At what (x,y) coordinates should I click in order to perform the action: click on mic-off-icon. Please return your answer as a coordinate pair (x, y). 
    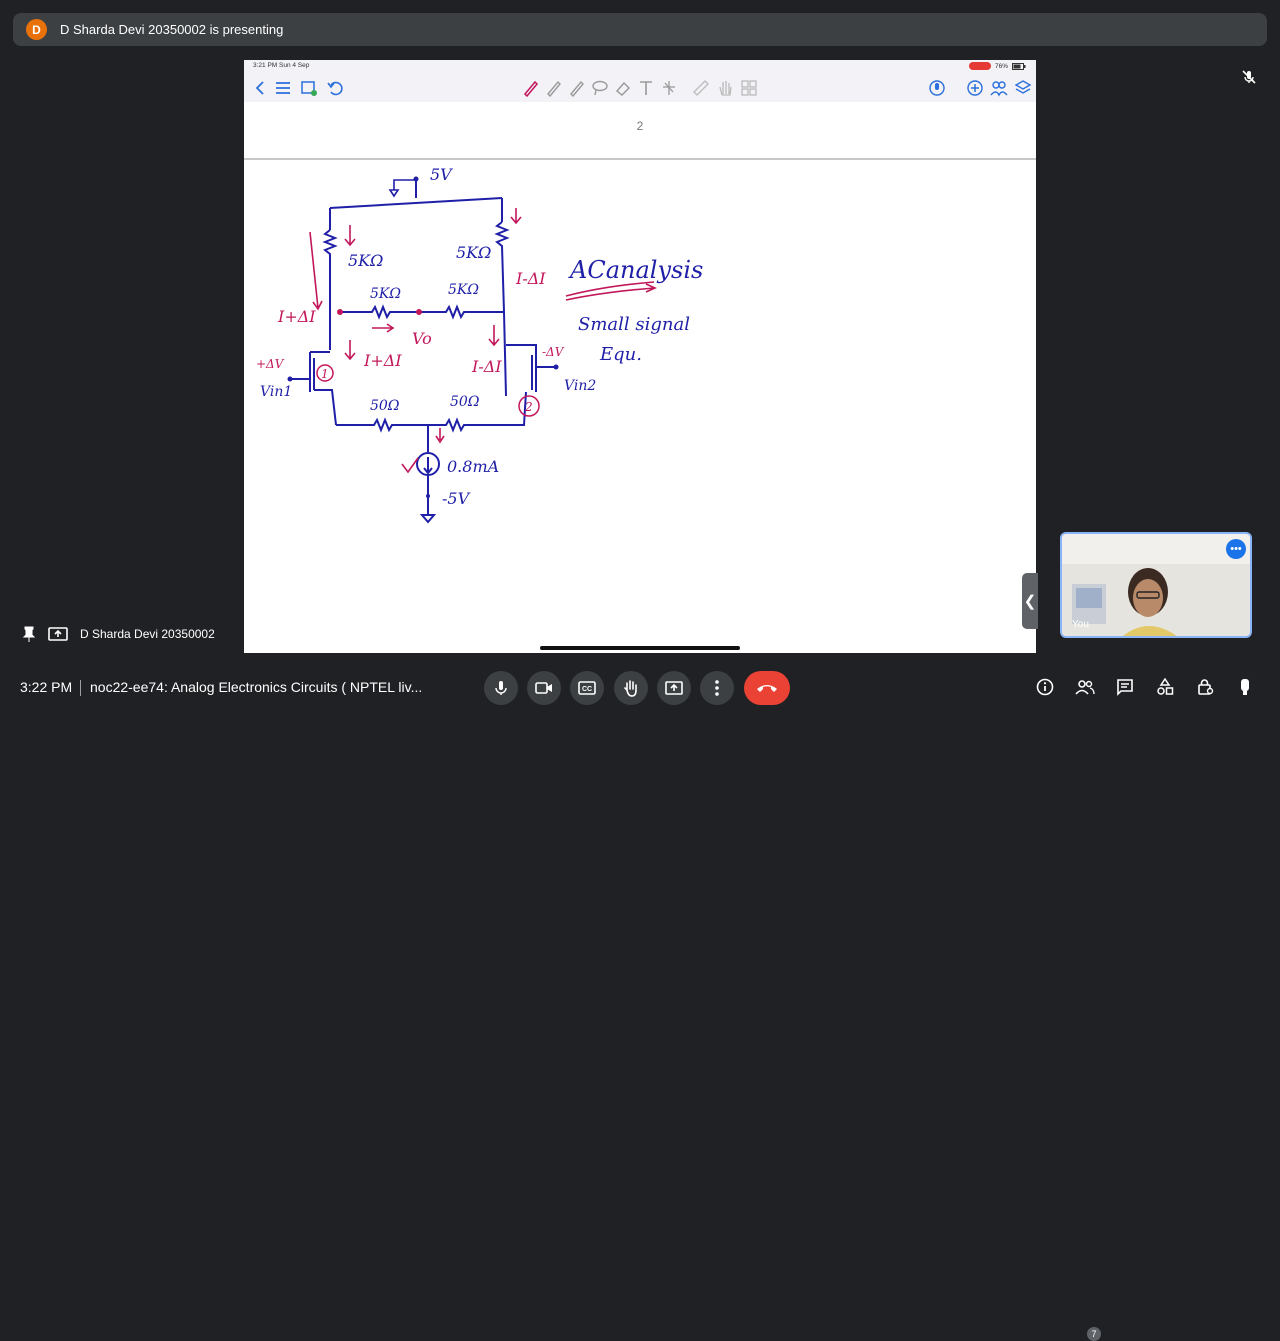
    Looking at the image, I should click on (1249, 77).